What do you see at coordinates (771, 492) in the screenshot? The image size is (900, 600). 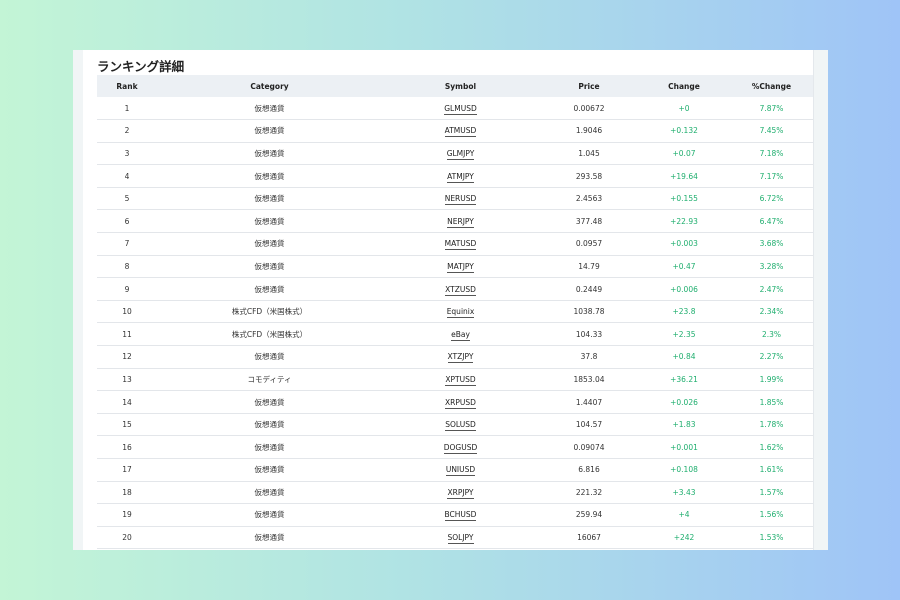 I see `pct-change-cell: 1.57%` at bounding box center [771, 492].